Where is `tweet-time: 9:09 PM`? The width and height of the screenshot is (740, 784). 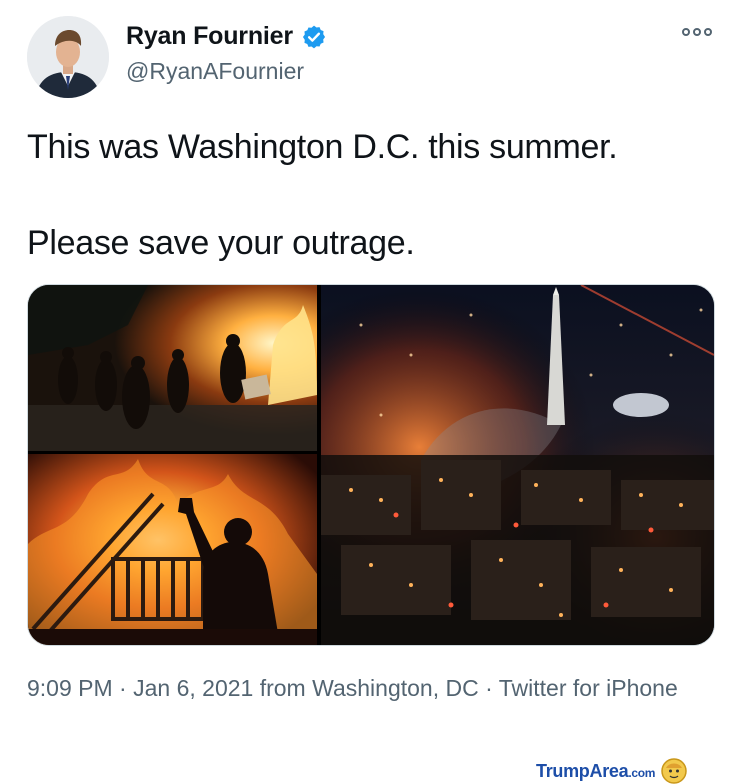
tweet-time: 9:09 PM is located at coordinates (70, 688).